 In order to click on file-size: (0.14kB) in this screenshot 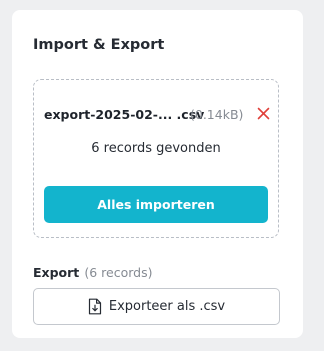, I will do `click(217, 114)`.